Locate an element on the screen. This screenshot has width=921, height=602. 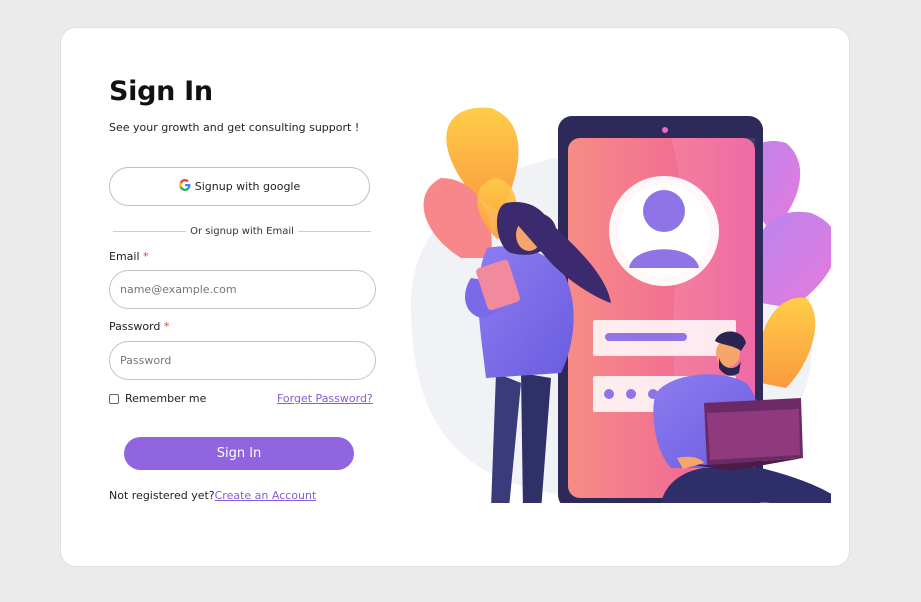
google-signup-button: Signup with google is located at coordinates (239, 186).